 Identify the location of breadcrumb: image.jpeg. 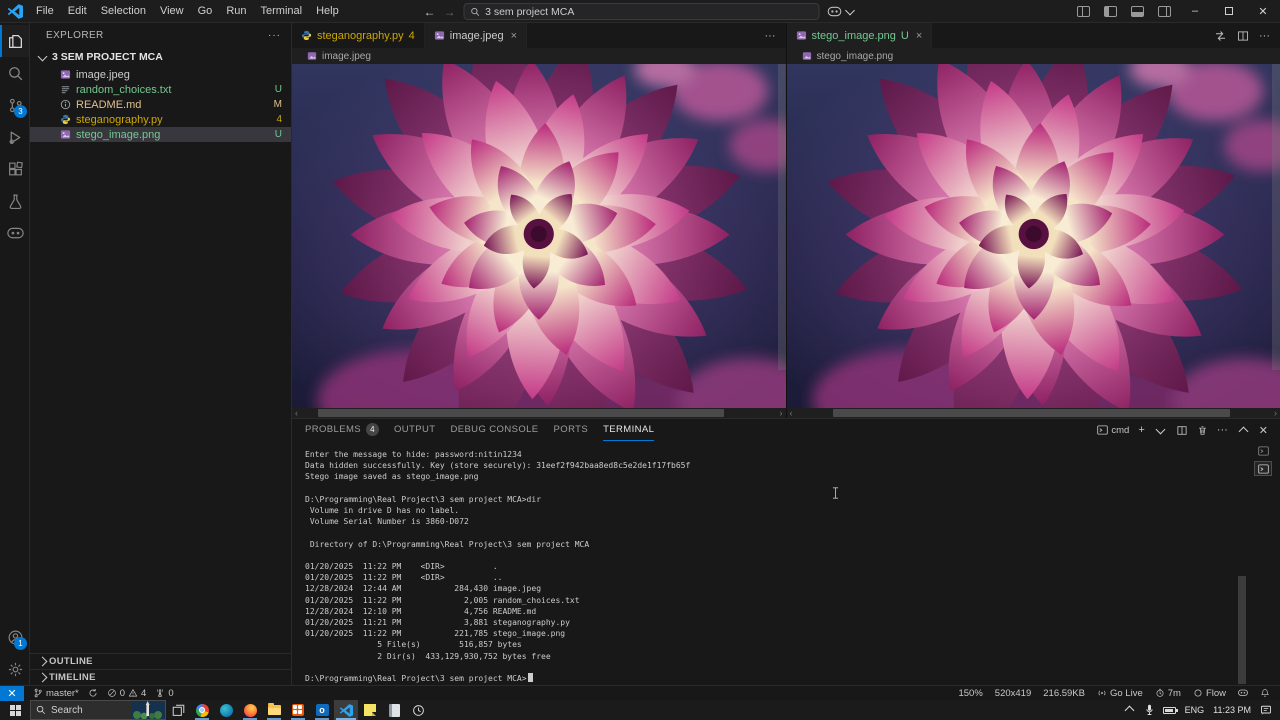
(539, 56).